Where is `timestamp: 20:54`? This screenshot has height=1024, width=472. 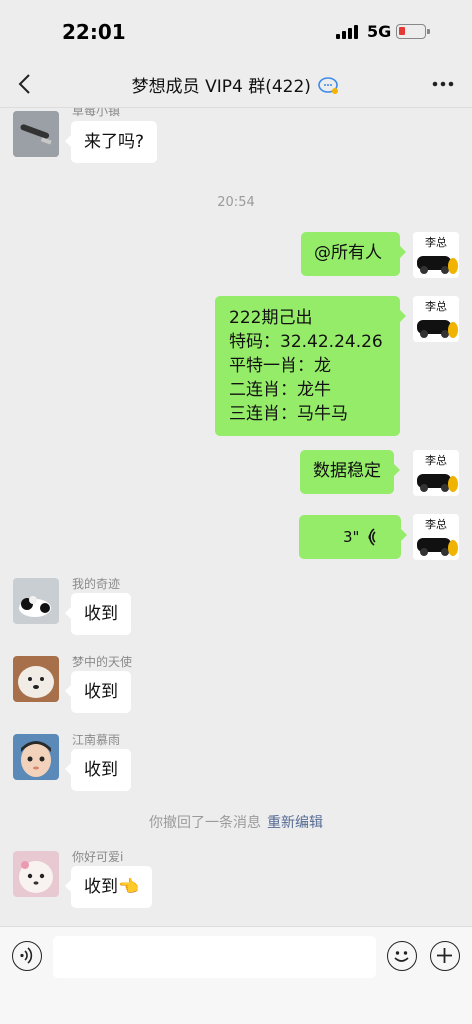
timestamp: 20:54 is located at coordinates (236, 202).